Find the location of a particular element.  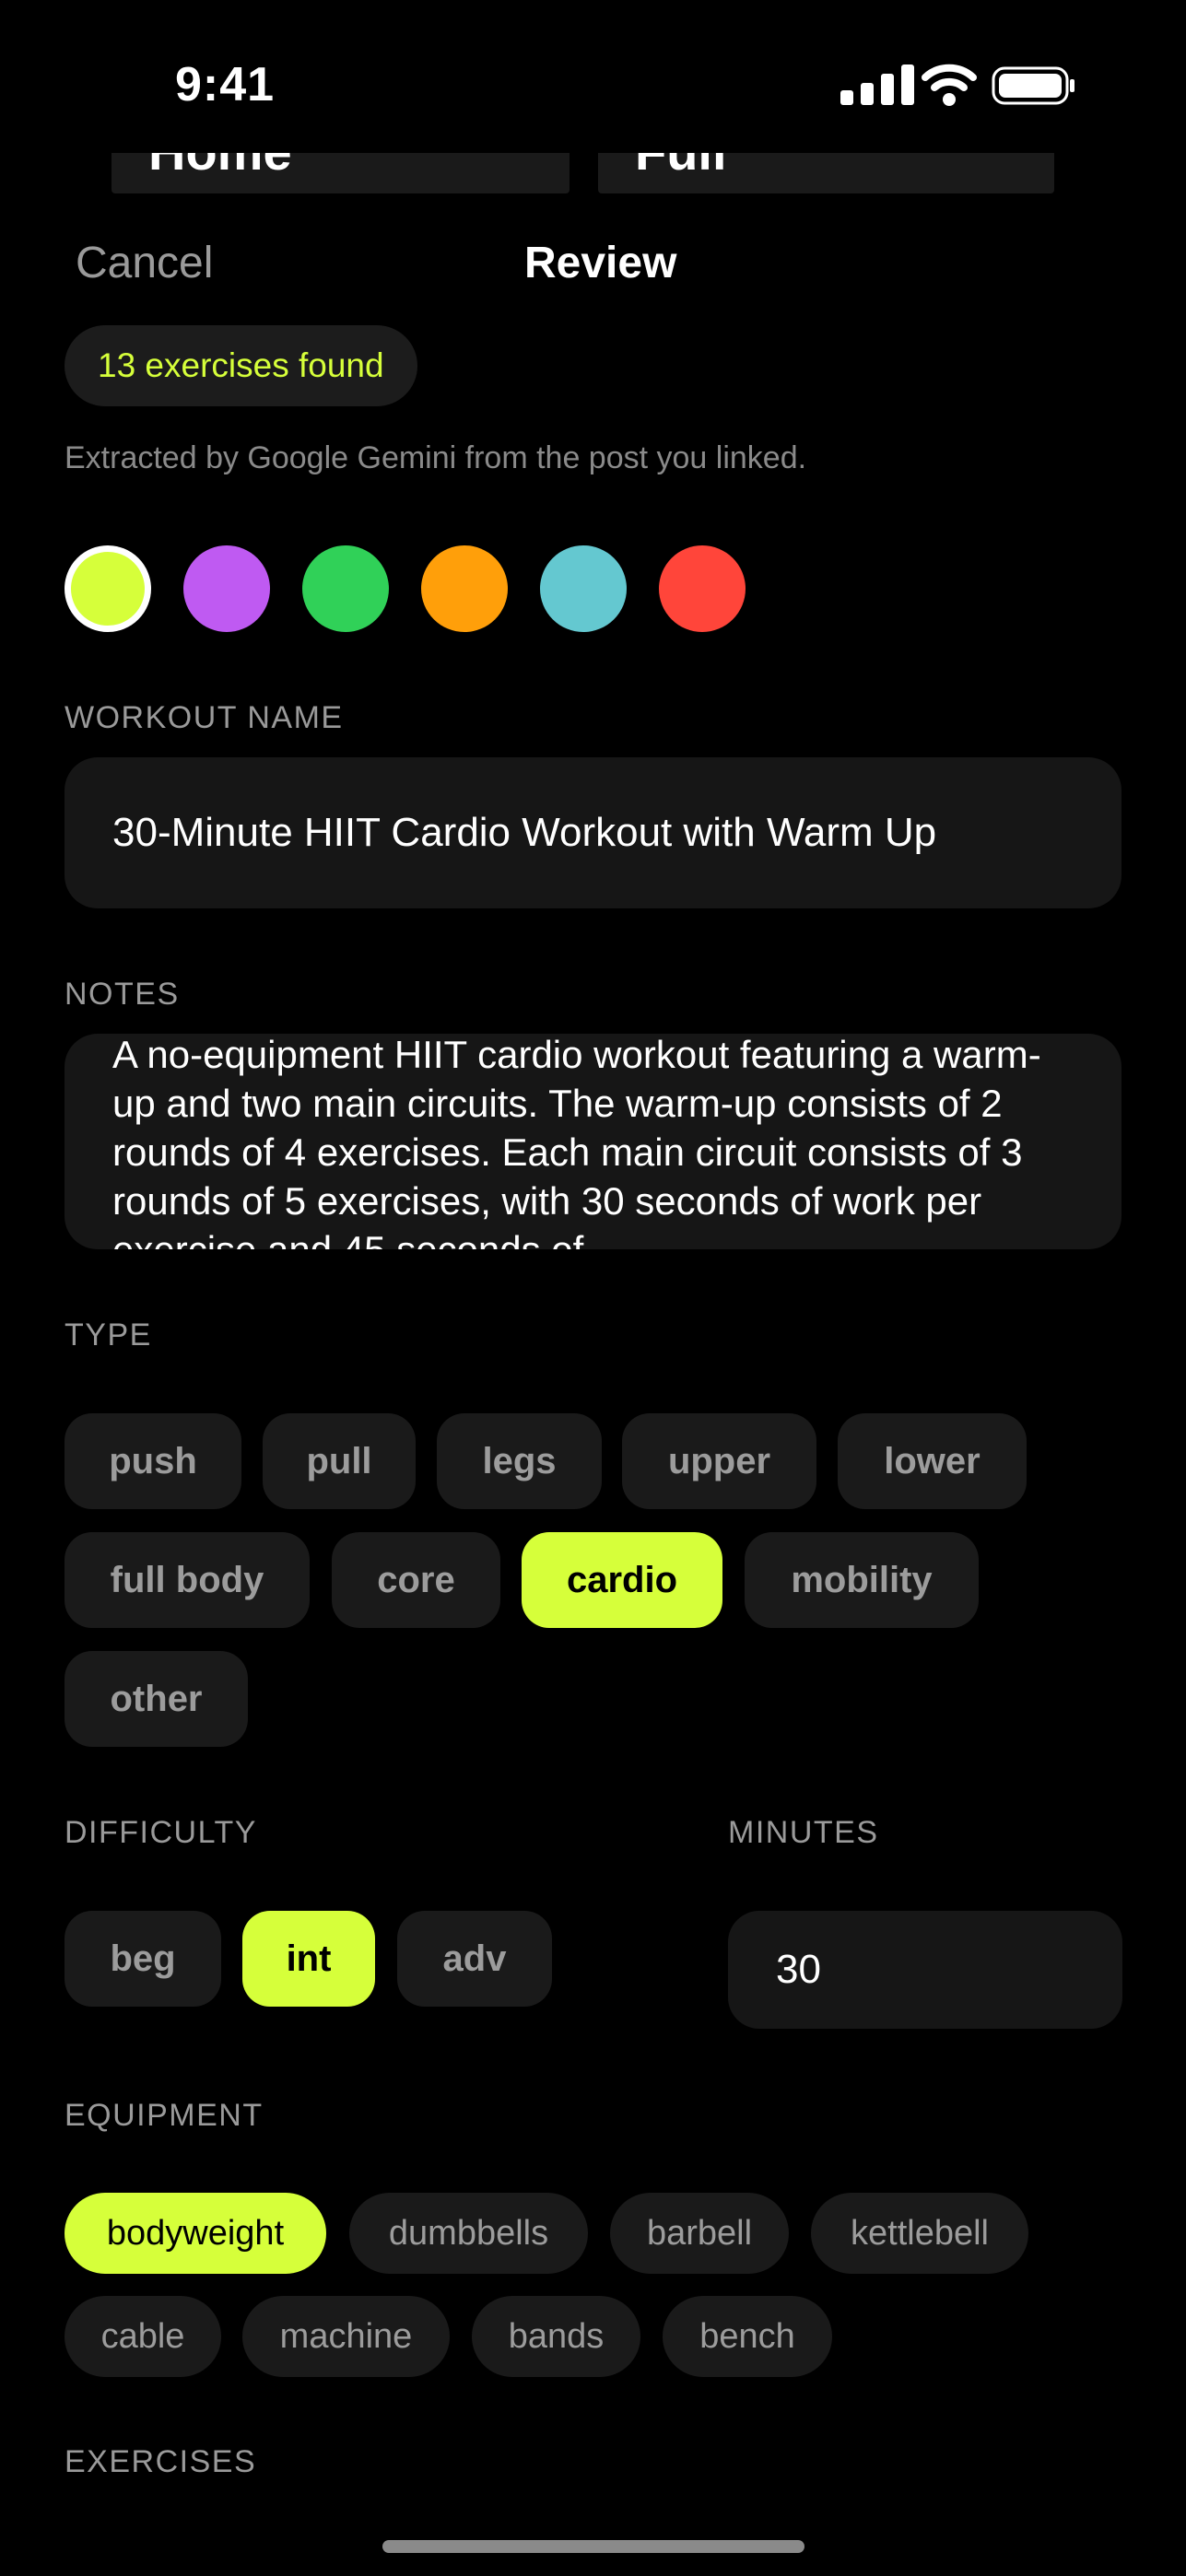

type-chip-lower: lower is located at coordinates (932, 1461).